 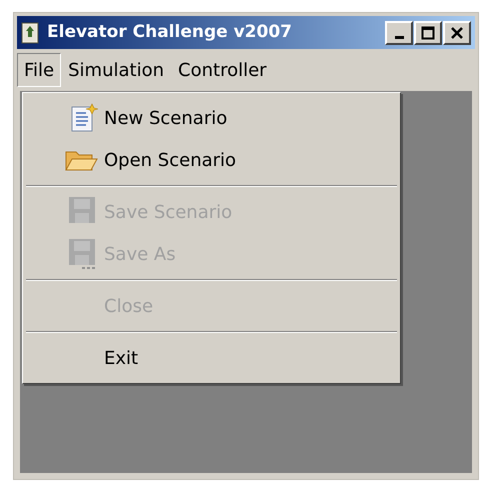 I want to click on menu-bar-item: File, so click(x=39, y=70).